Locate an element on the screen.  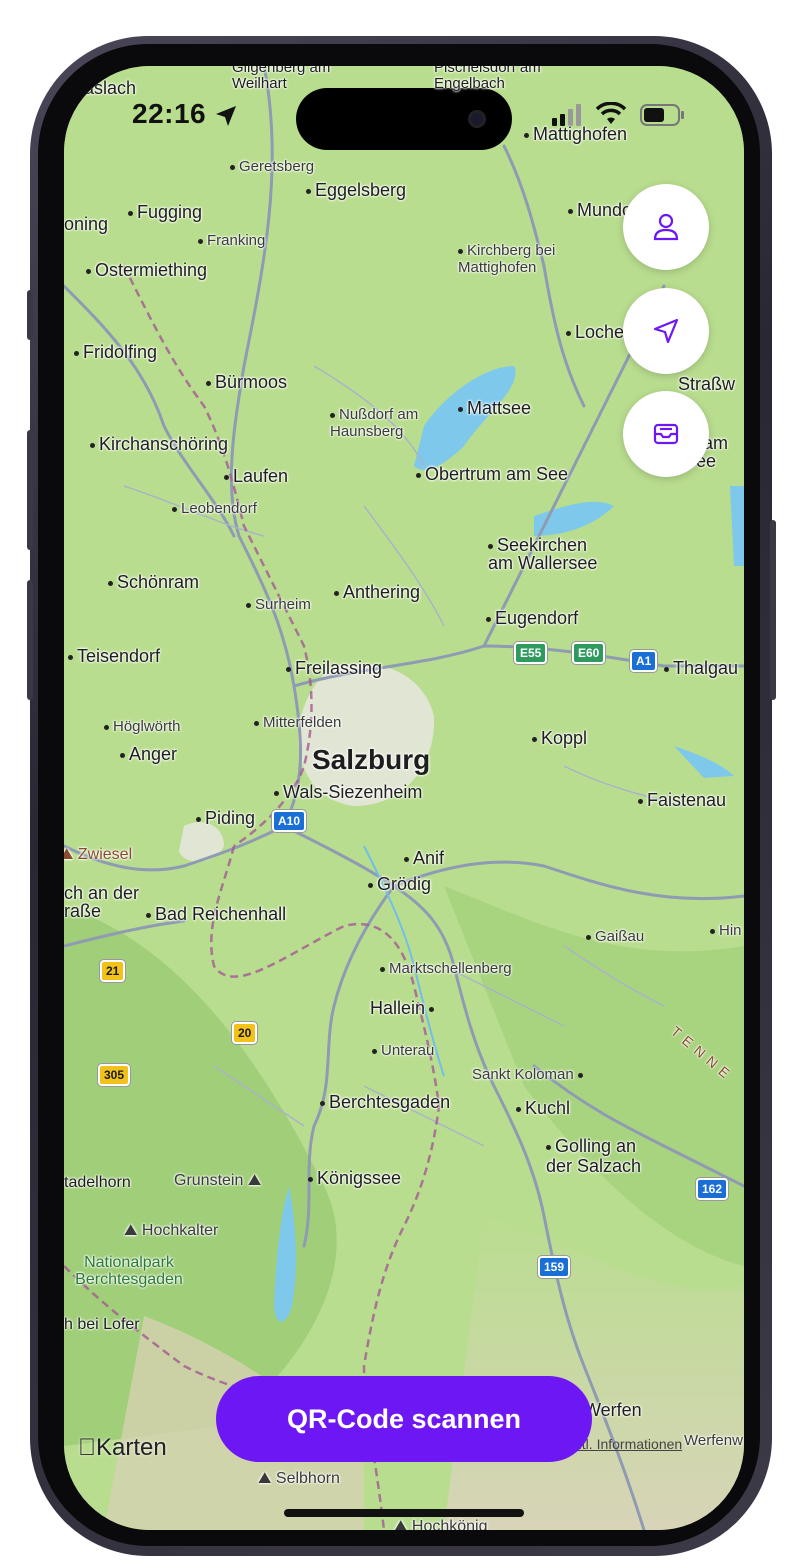
map-place: Marktschellenberg is located at coordinates (446, 968).